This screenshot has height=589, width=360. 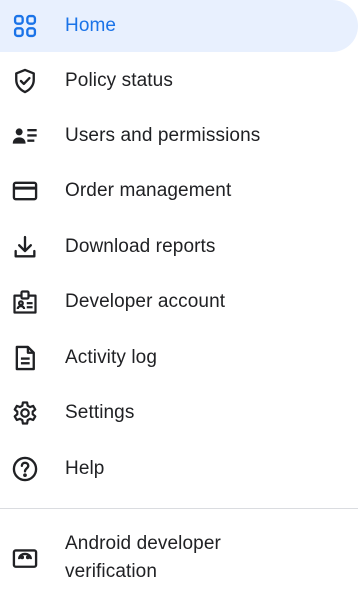 What do you see at coordinates (25, 81) in the screenshot?
I see `shield-check-icon` at bounding box center [25, 81].